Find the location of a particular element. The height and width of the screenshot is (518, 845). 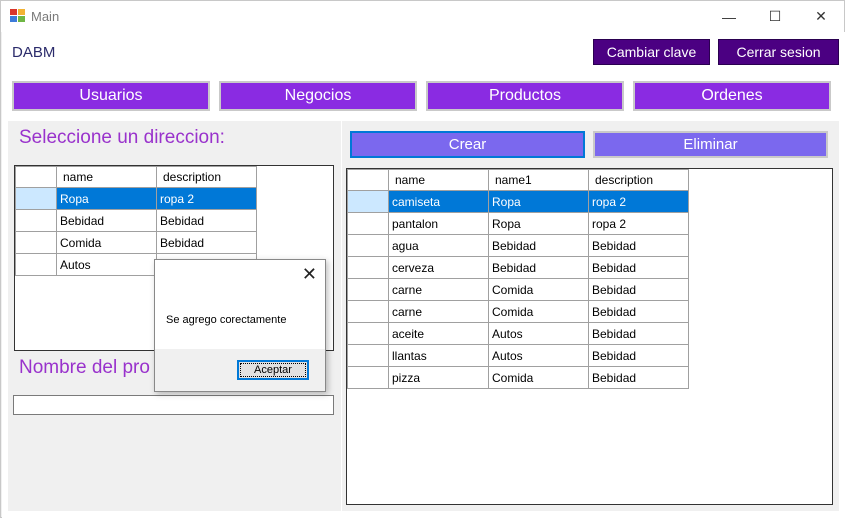

table-row: cerveza Bebidad Bebidad is located at coordinates (518, 267).